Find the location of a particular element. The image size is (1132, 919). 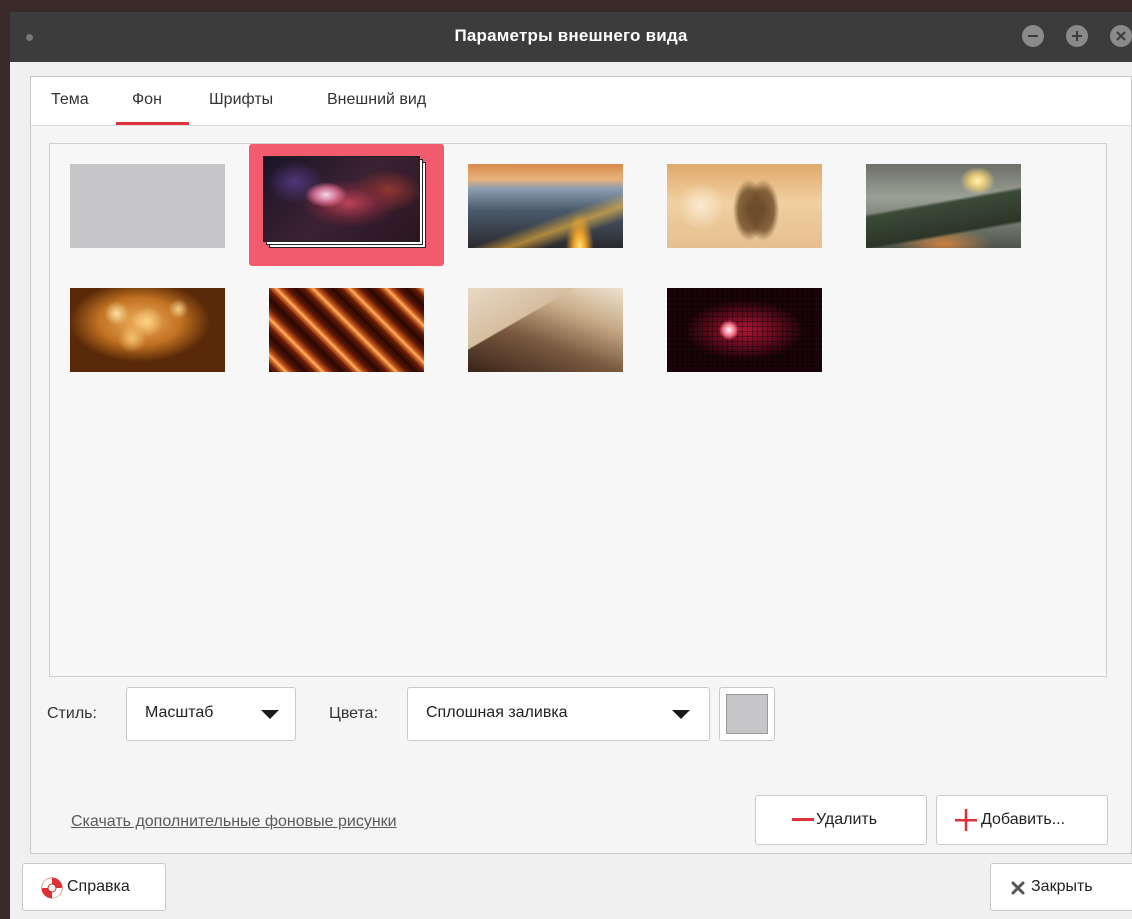

wallpaper-orange-streaks is located at coordinates (346, 330).